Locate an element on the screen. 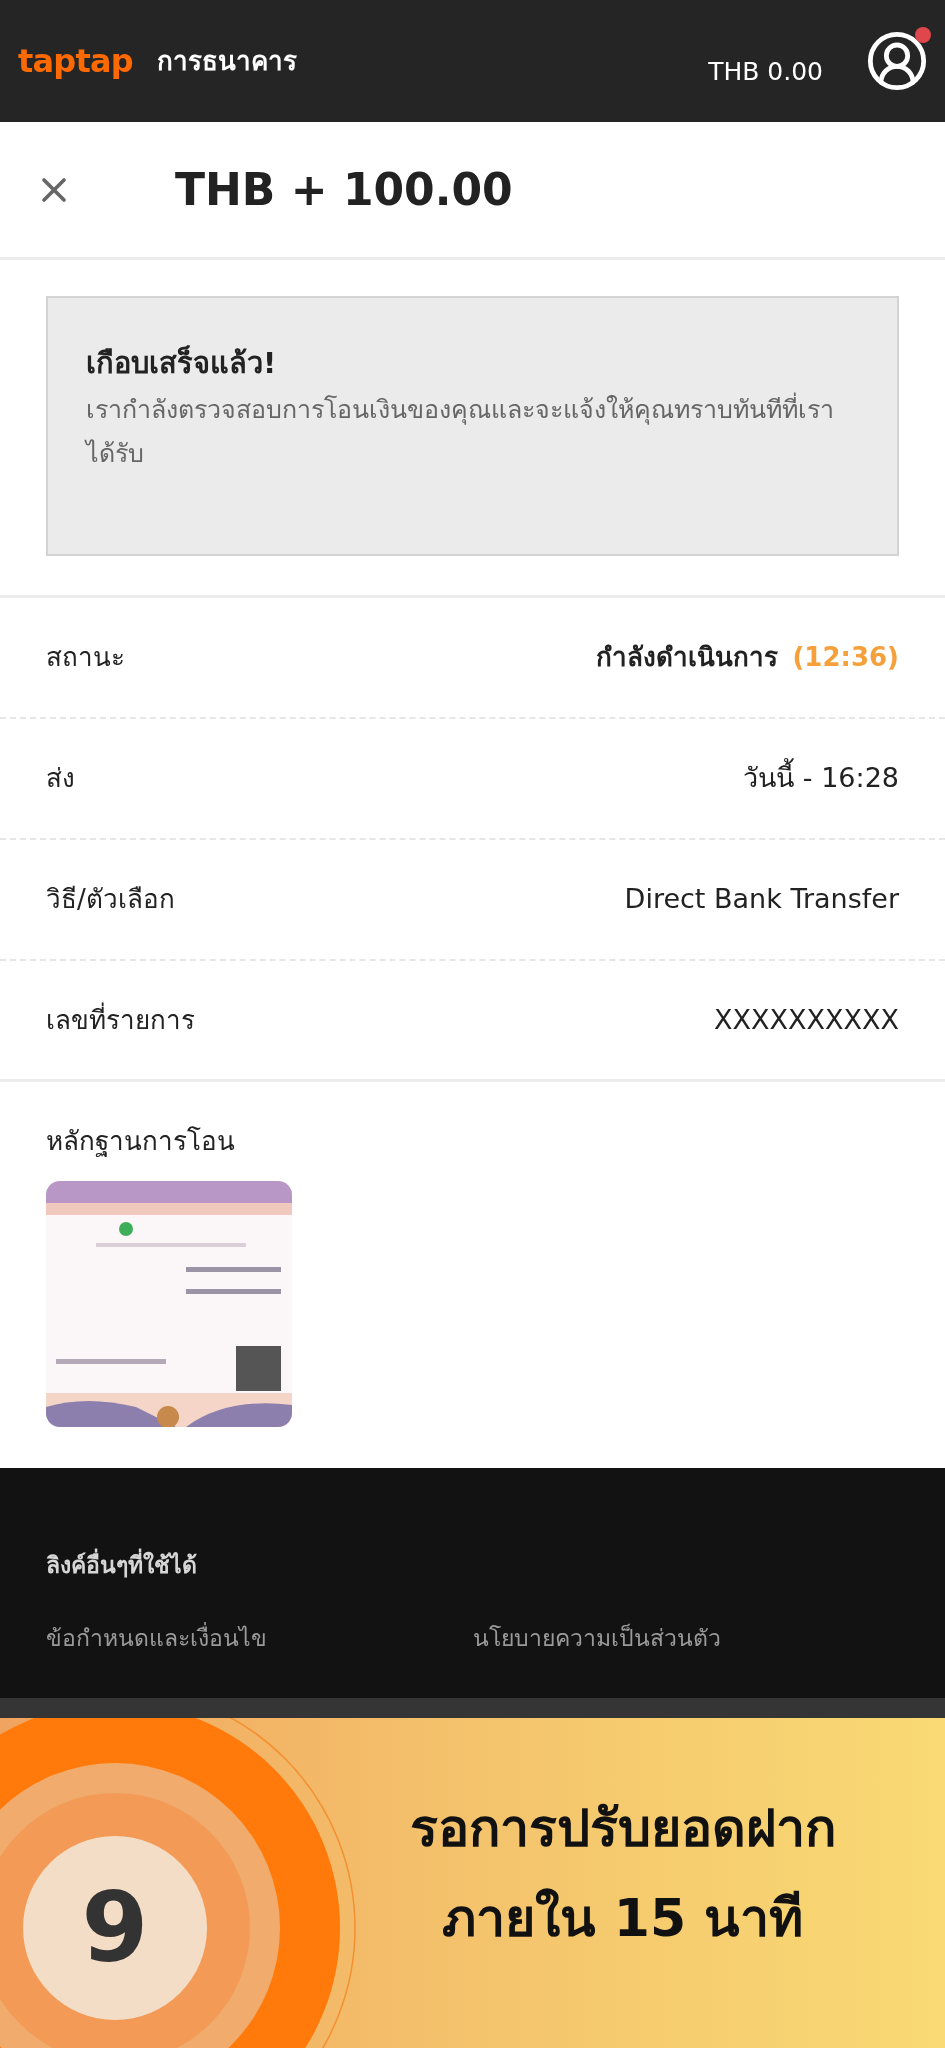 The height and width of the screenshot is (2048, 945). detail-value: XXXXXXXXXX is located at coordinates (806, 1019).